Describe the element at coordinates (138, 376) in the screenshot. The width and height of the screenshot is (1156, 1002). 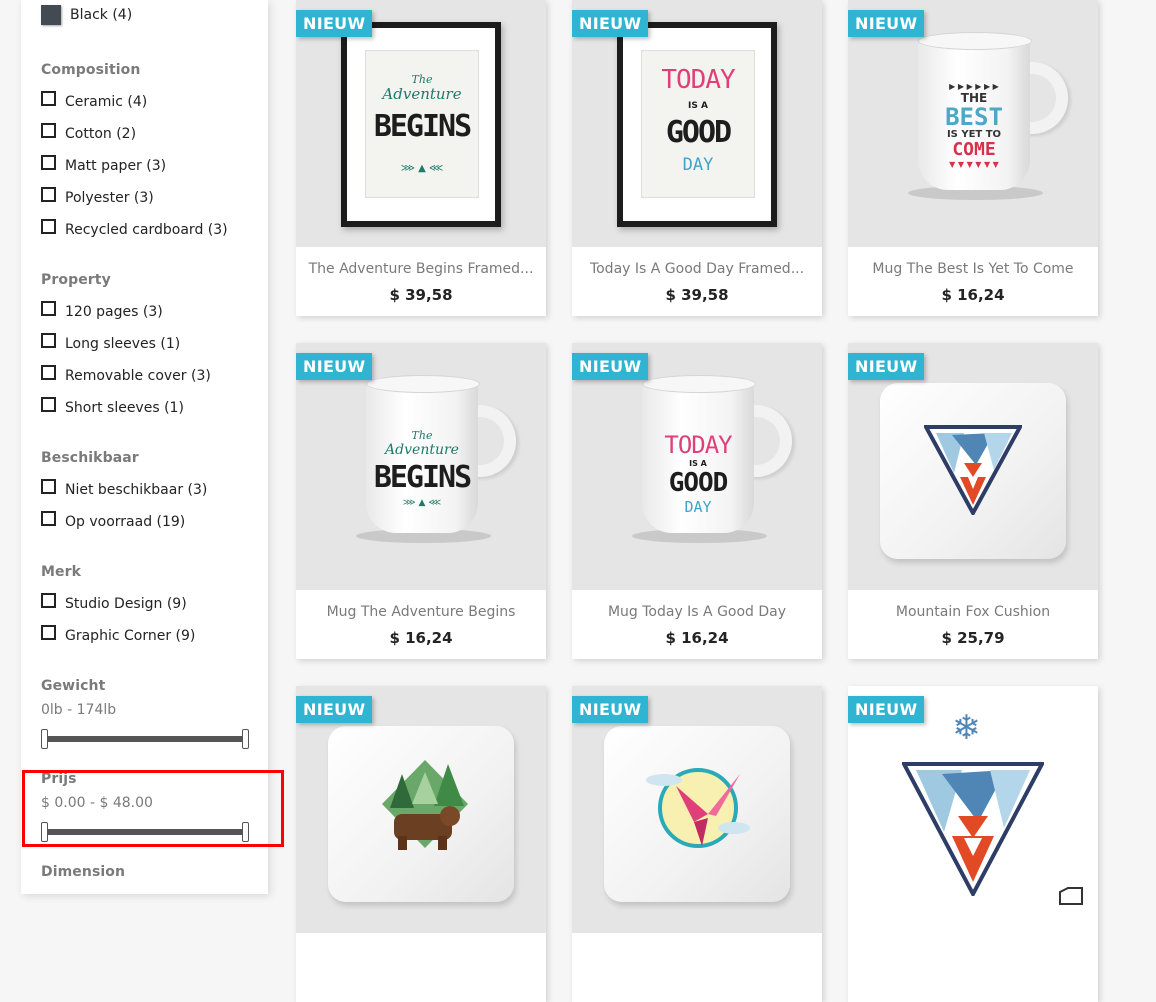
I see `filter-option-label: Removable cover (3)` at that location.